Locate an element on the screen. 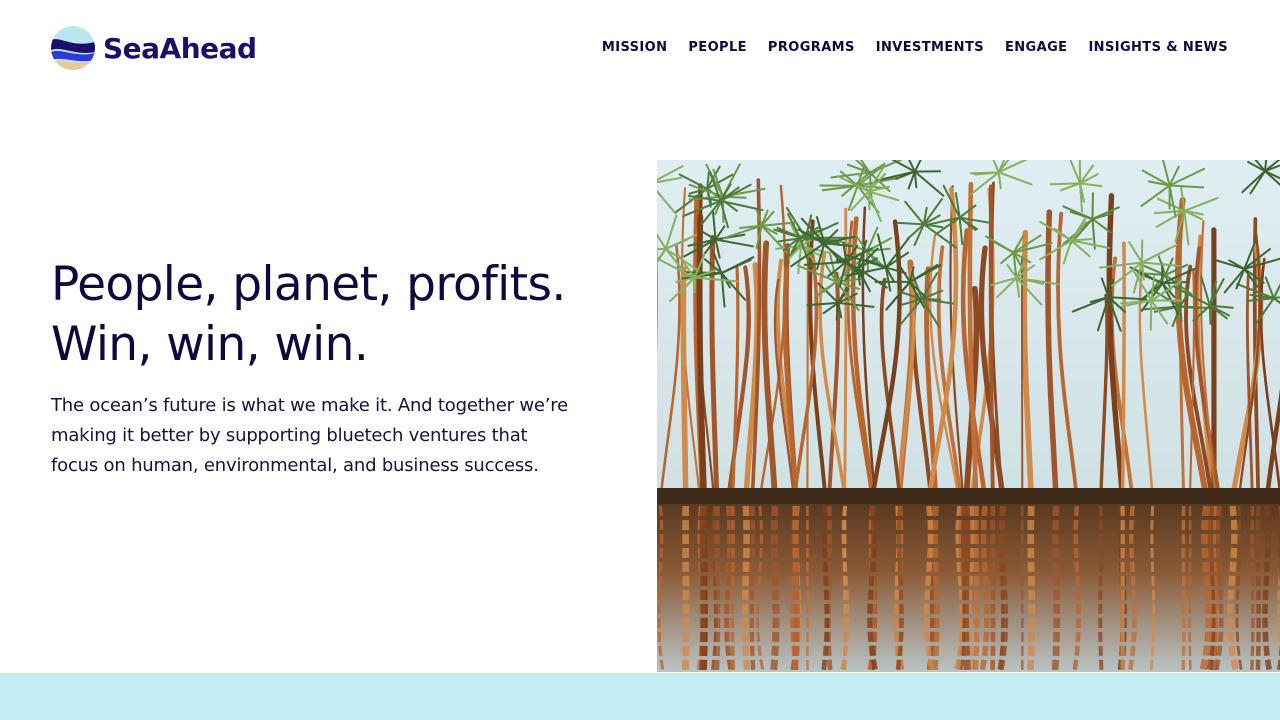  nav-item-programs: PROGRAMS is located at coordinates (811, 47).